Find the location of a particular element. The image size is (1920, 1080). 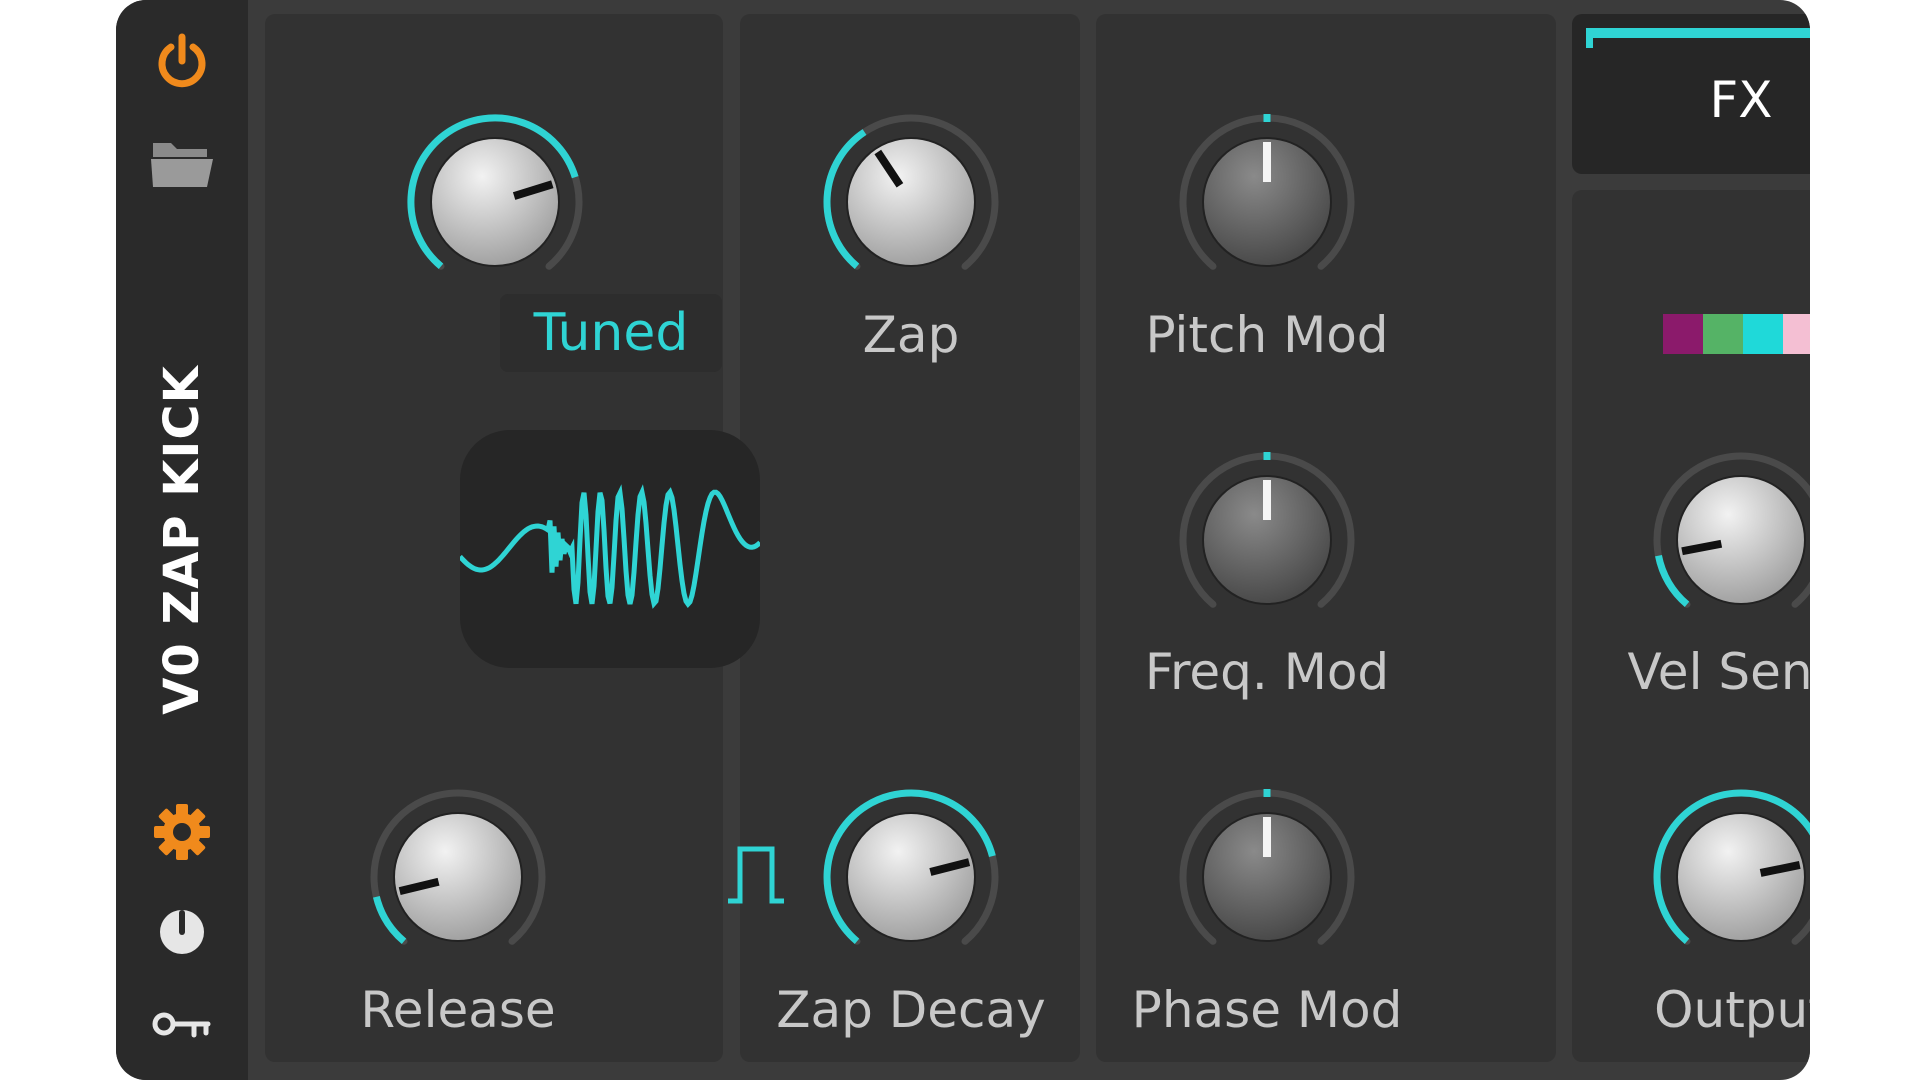

key-icon is located at coordinates (181, 1025).